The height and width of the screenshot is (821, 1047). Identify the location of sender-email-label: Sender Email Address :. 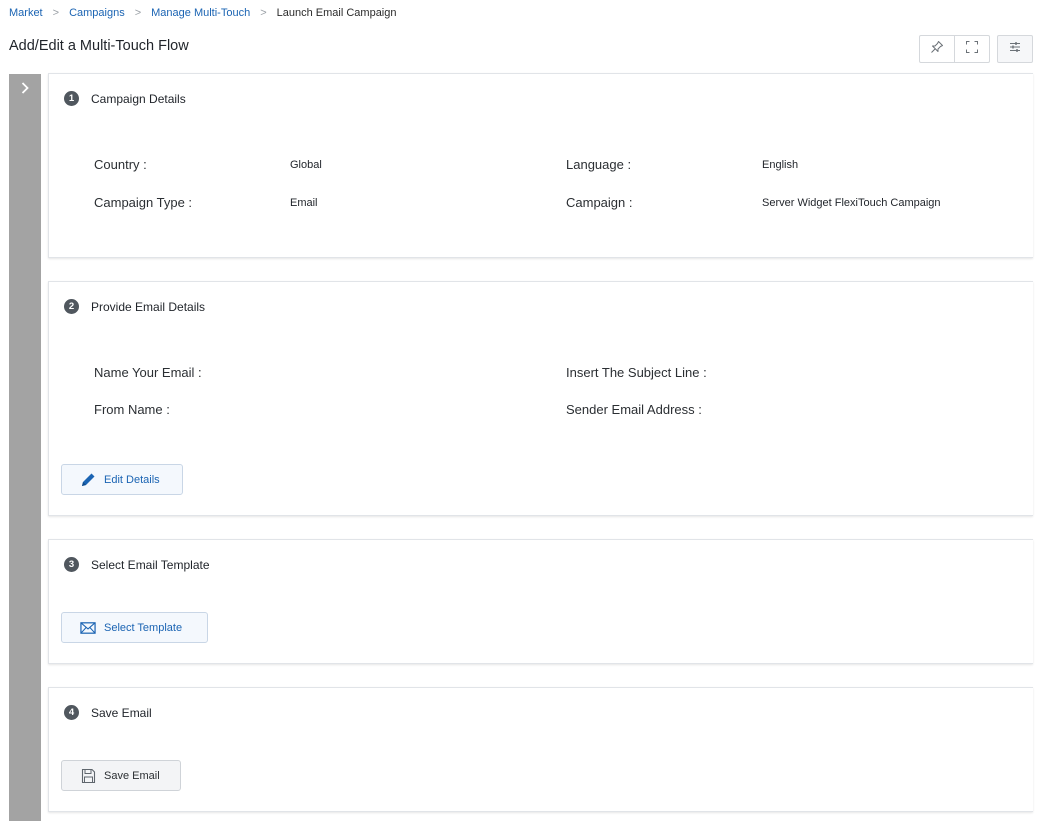
(634, 409).